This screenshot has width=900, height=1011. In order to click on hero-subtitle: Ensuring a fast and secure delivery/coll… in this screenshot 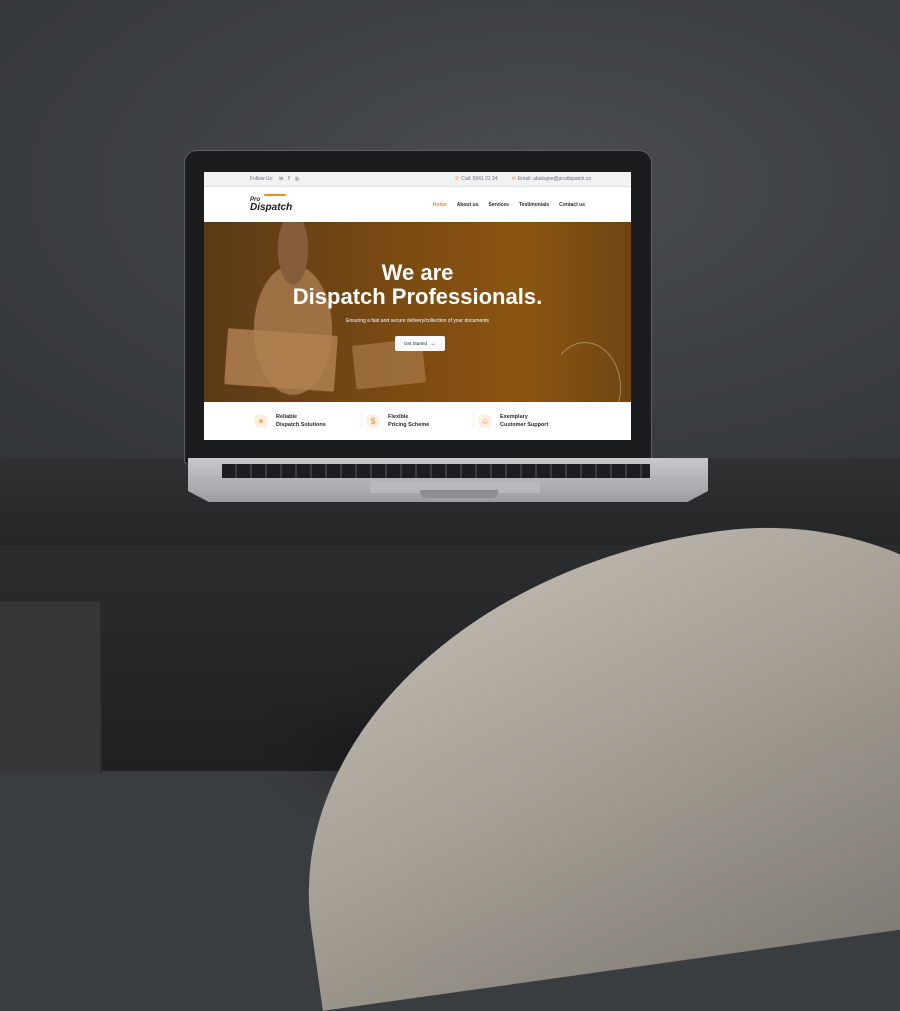, I will do `click(417, 321)`.